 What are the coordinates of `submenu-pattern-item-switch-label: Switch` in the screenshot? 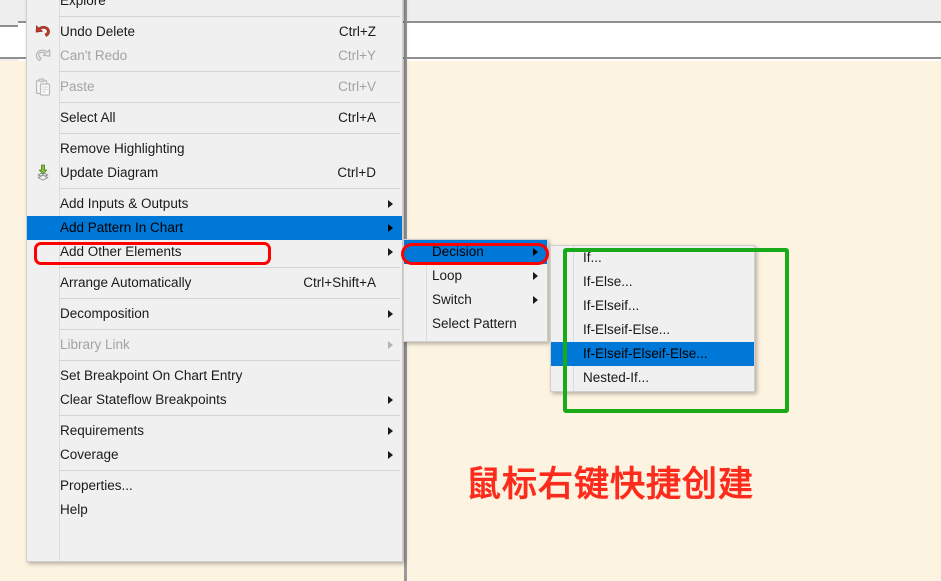 It's located at (452, 299).